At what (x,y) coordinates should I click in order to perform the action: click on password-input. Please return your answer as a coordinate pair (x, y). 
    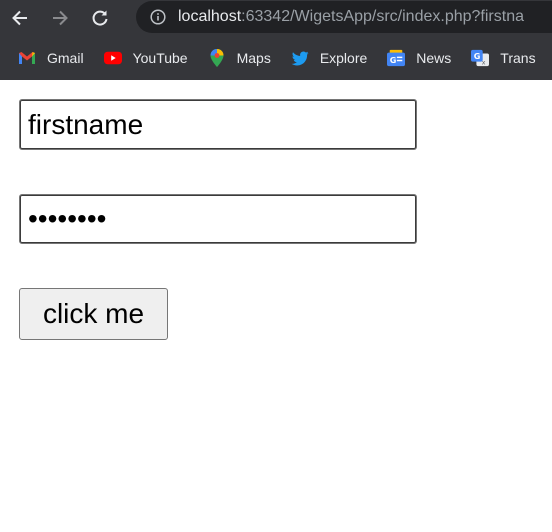
    Looking at the image, I should click on (218, 219).